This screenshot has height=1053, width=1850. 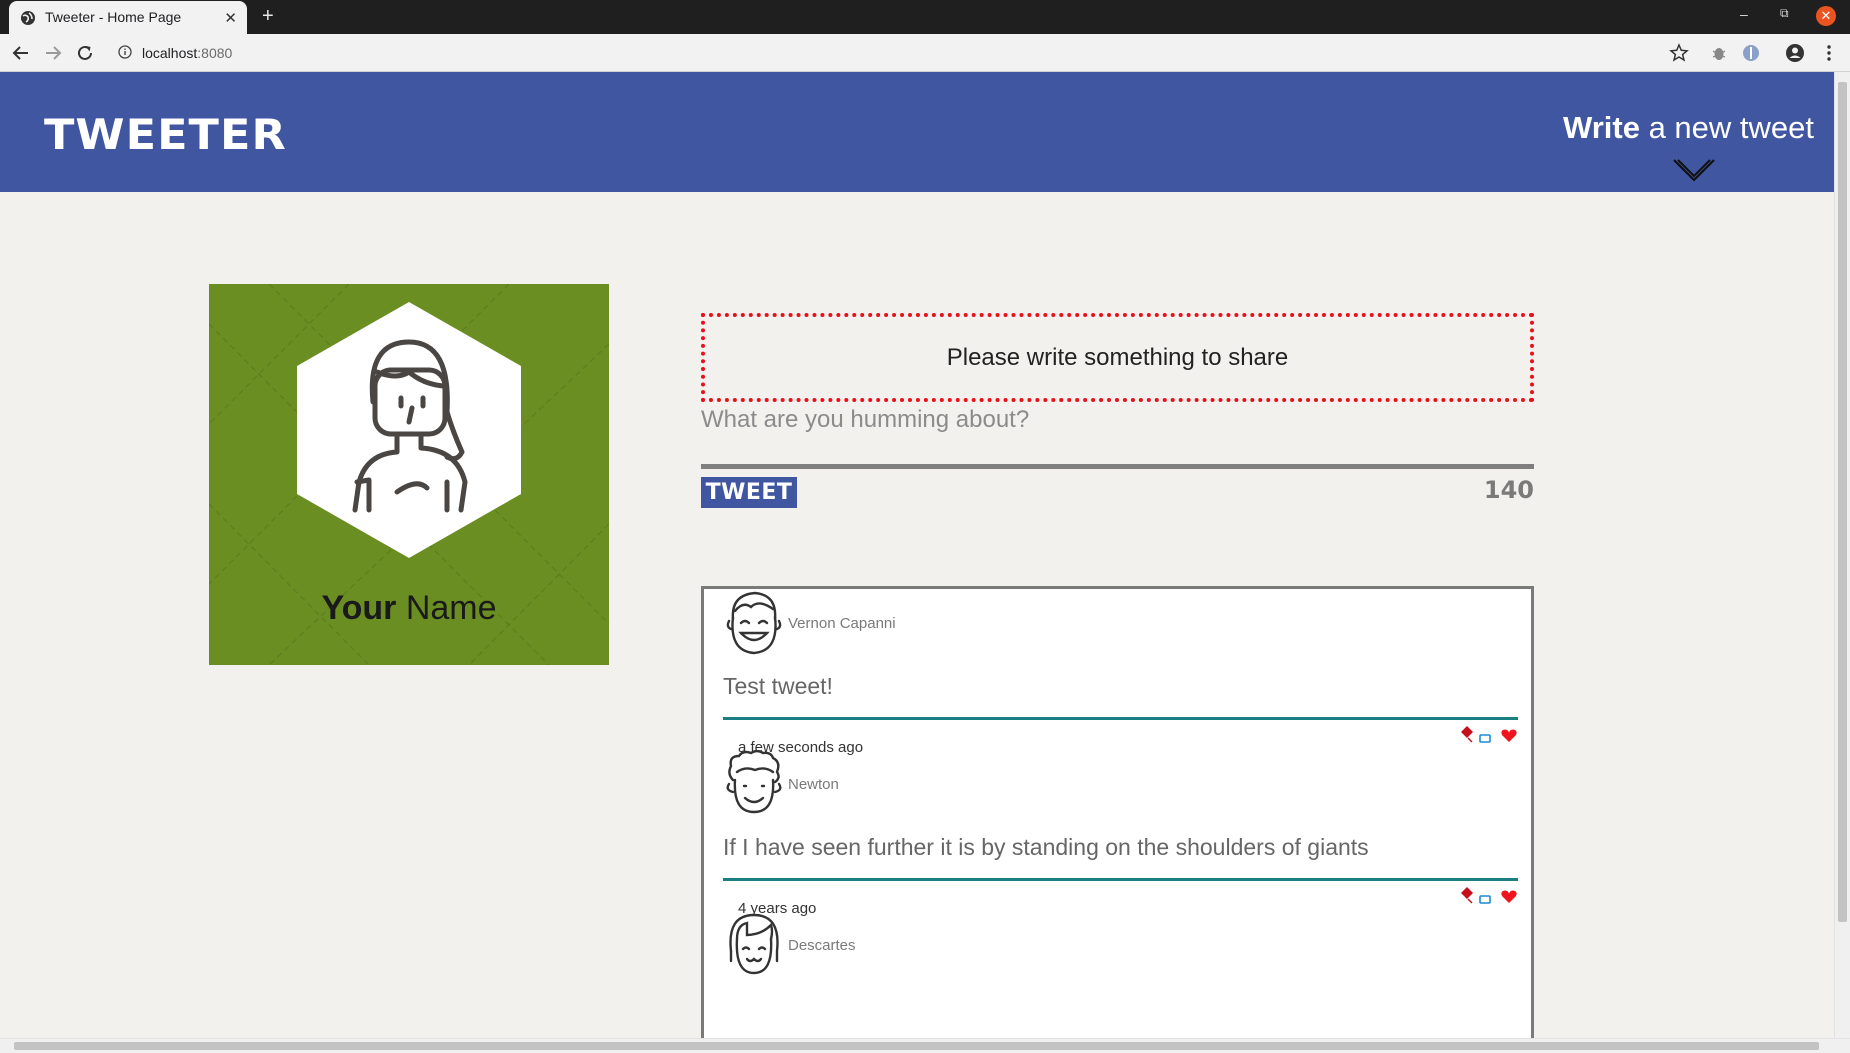 I want to click on site-header: TWEETER Write a new tweet, so click(x=917, y=132).